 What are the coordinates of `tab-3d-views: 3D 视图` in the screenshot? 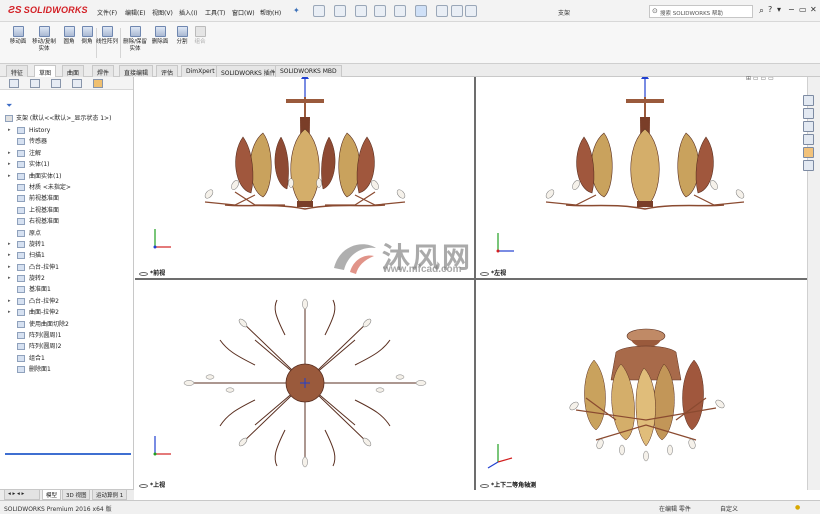 It's located at (76, 495).